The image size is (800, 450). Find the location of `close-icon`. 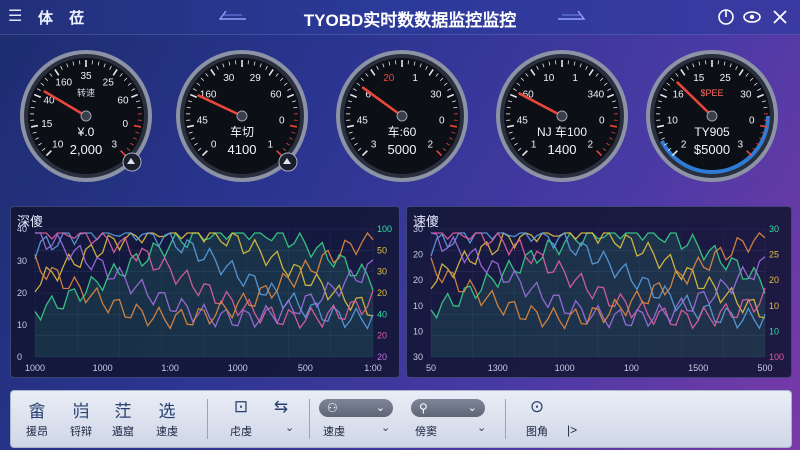

close-icon is located at coordinates (780, 17).